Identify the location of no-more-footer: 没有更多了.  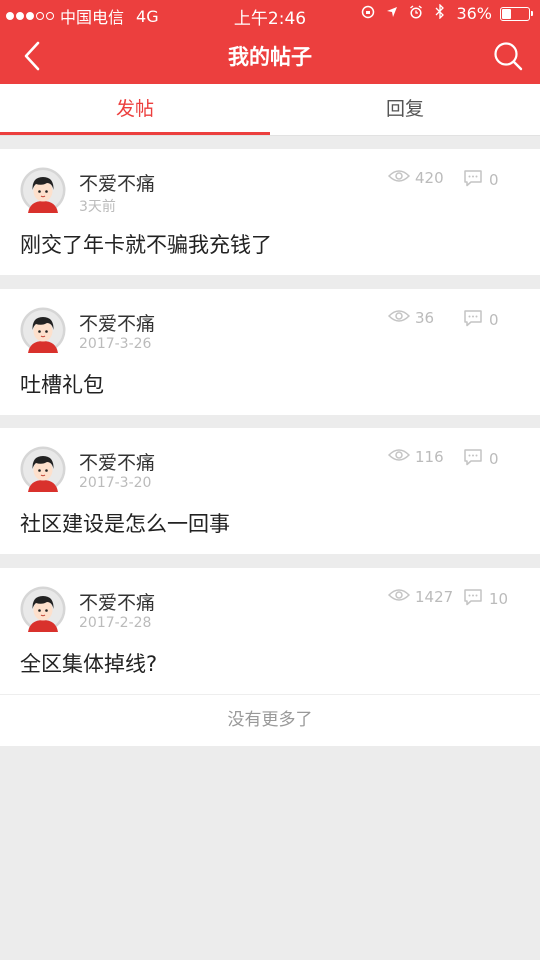
(270, 720).